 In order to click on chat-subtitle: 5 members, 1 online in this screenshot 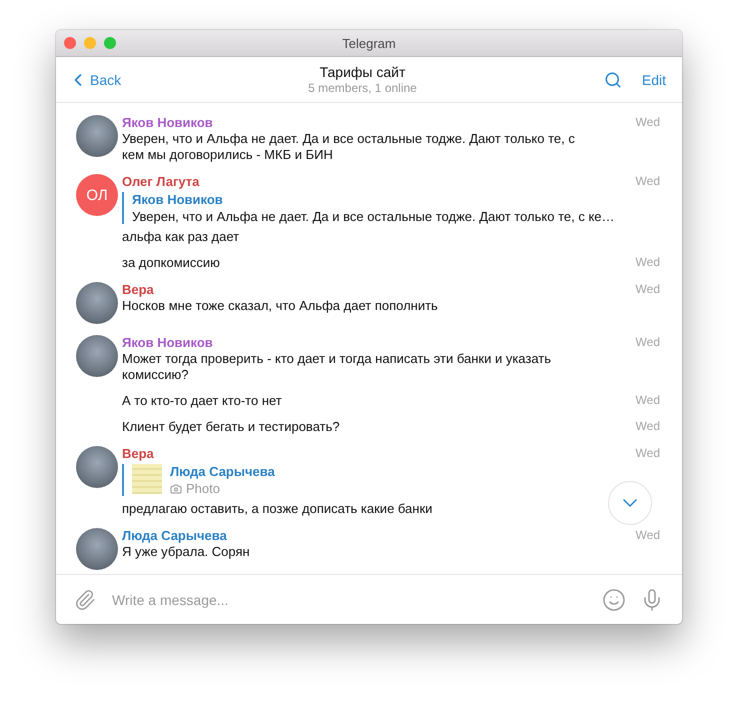, I will do `click(362, 88)`.